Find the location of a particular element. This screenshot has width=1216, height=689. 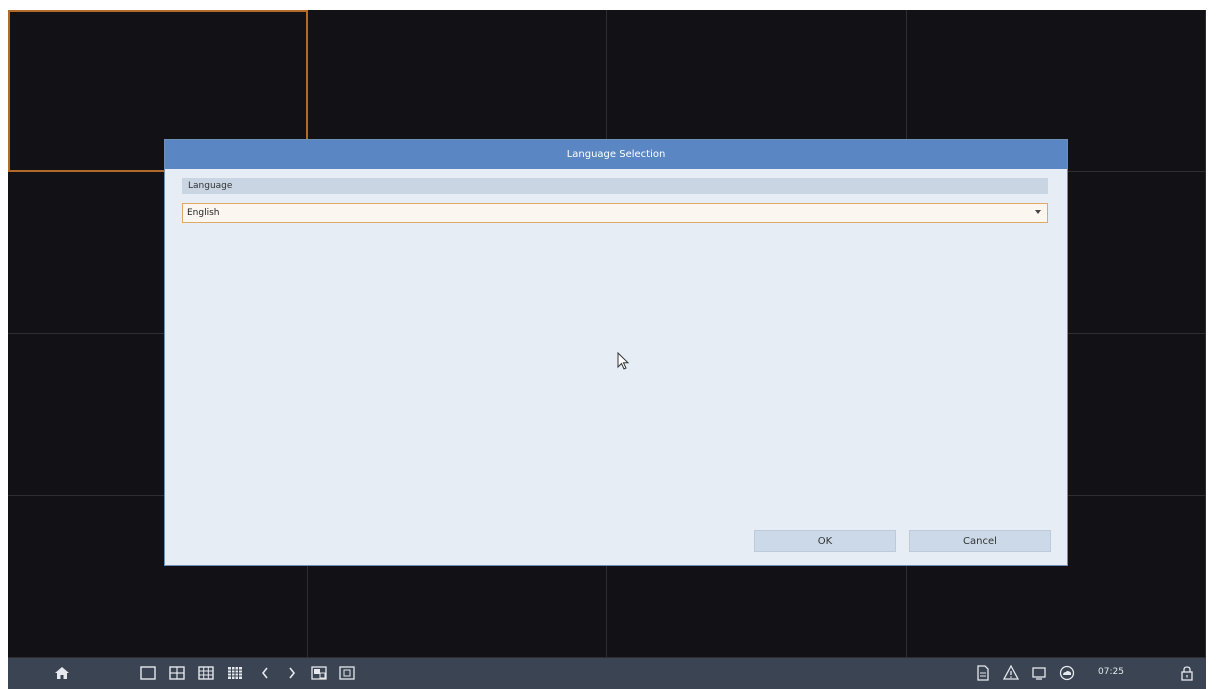

cancel-button: Cancel is located at coordinates (980, 541).